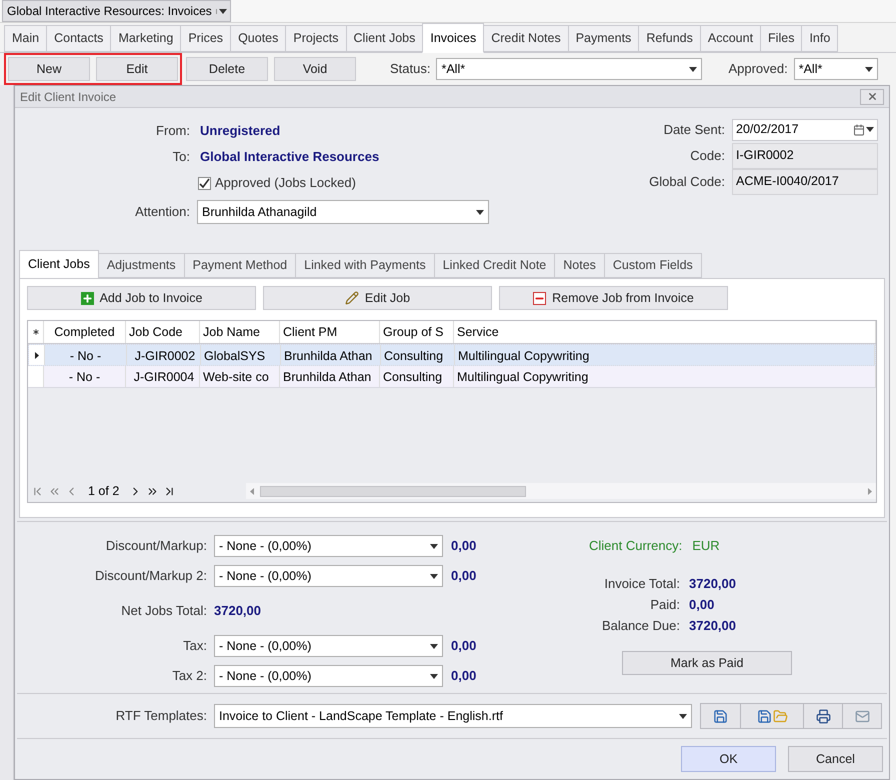 This screenshot has width=896, height=780. I want to click on dialog-button: Cancel, so click(835, 759).